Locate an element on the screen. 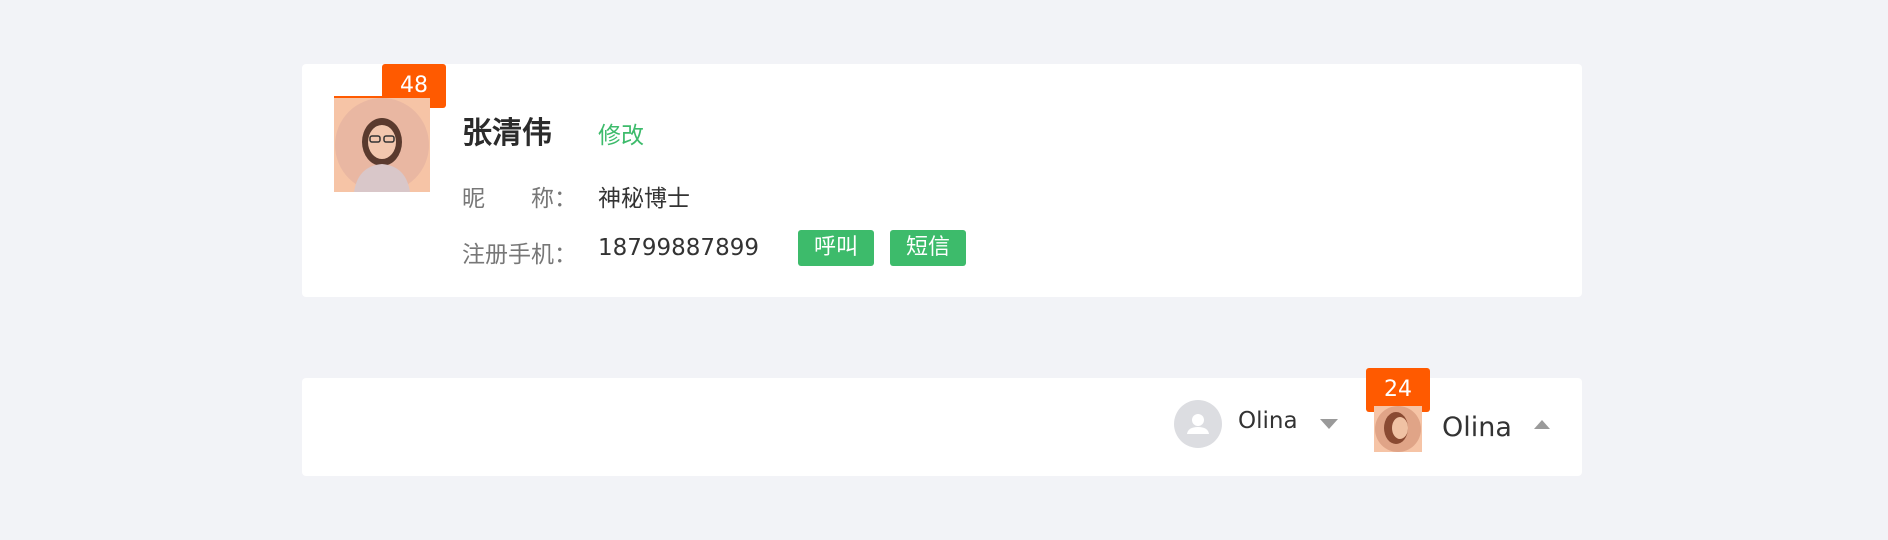 This screenshot has width=1888, height=540. sms-button: 短信 is located at coordinates (928, 248).